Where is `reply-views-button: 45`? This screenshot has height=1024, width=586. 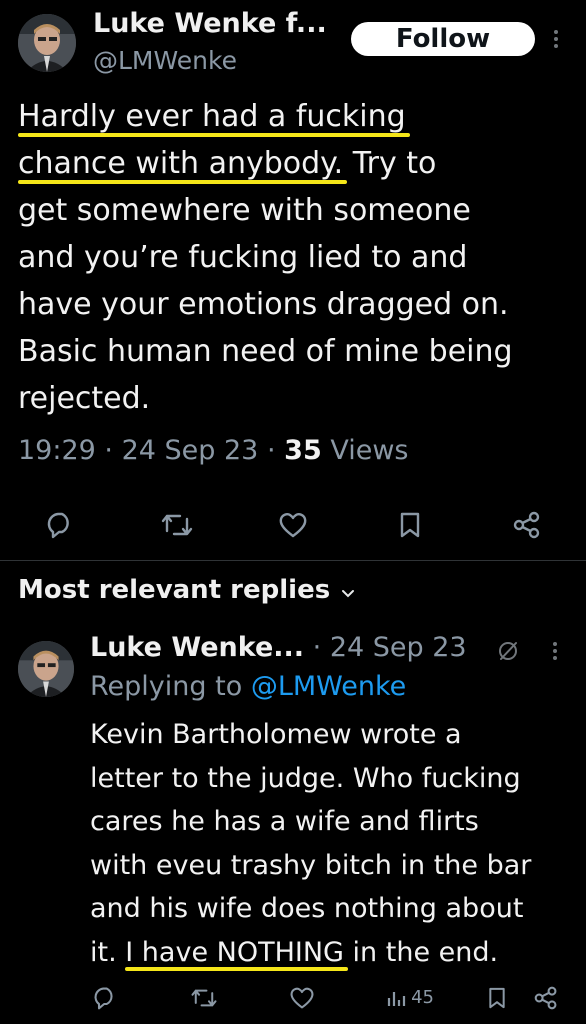
reply-views-button: 45 is located at coordinates (410, 997).